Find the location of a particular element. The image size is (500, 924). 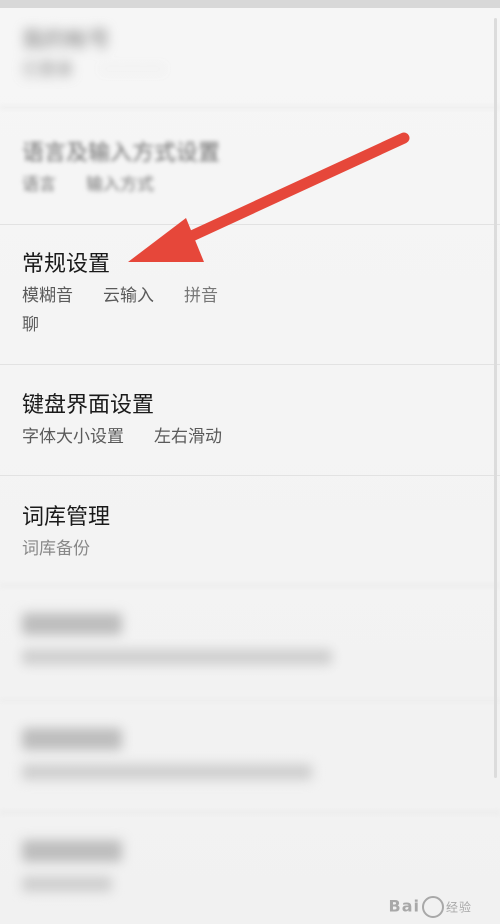

watermark-text: Bai is located at coordinates (404, 906).